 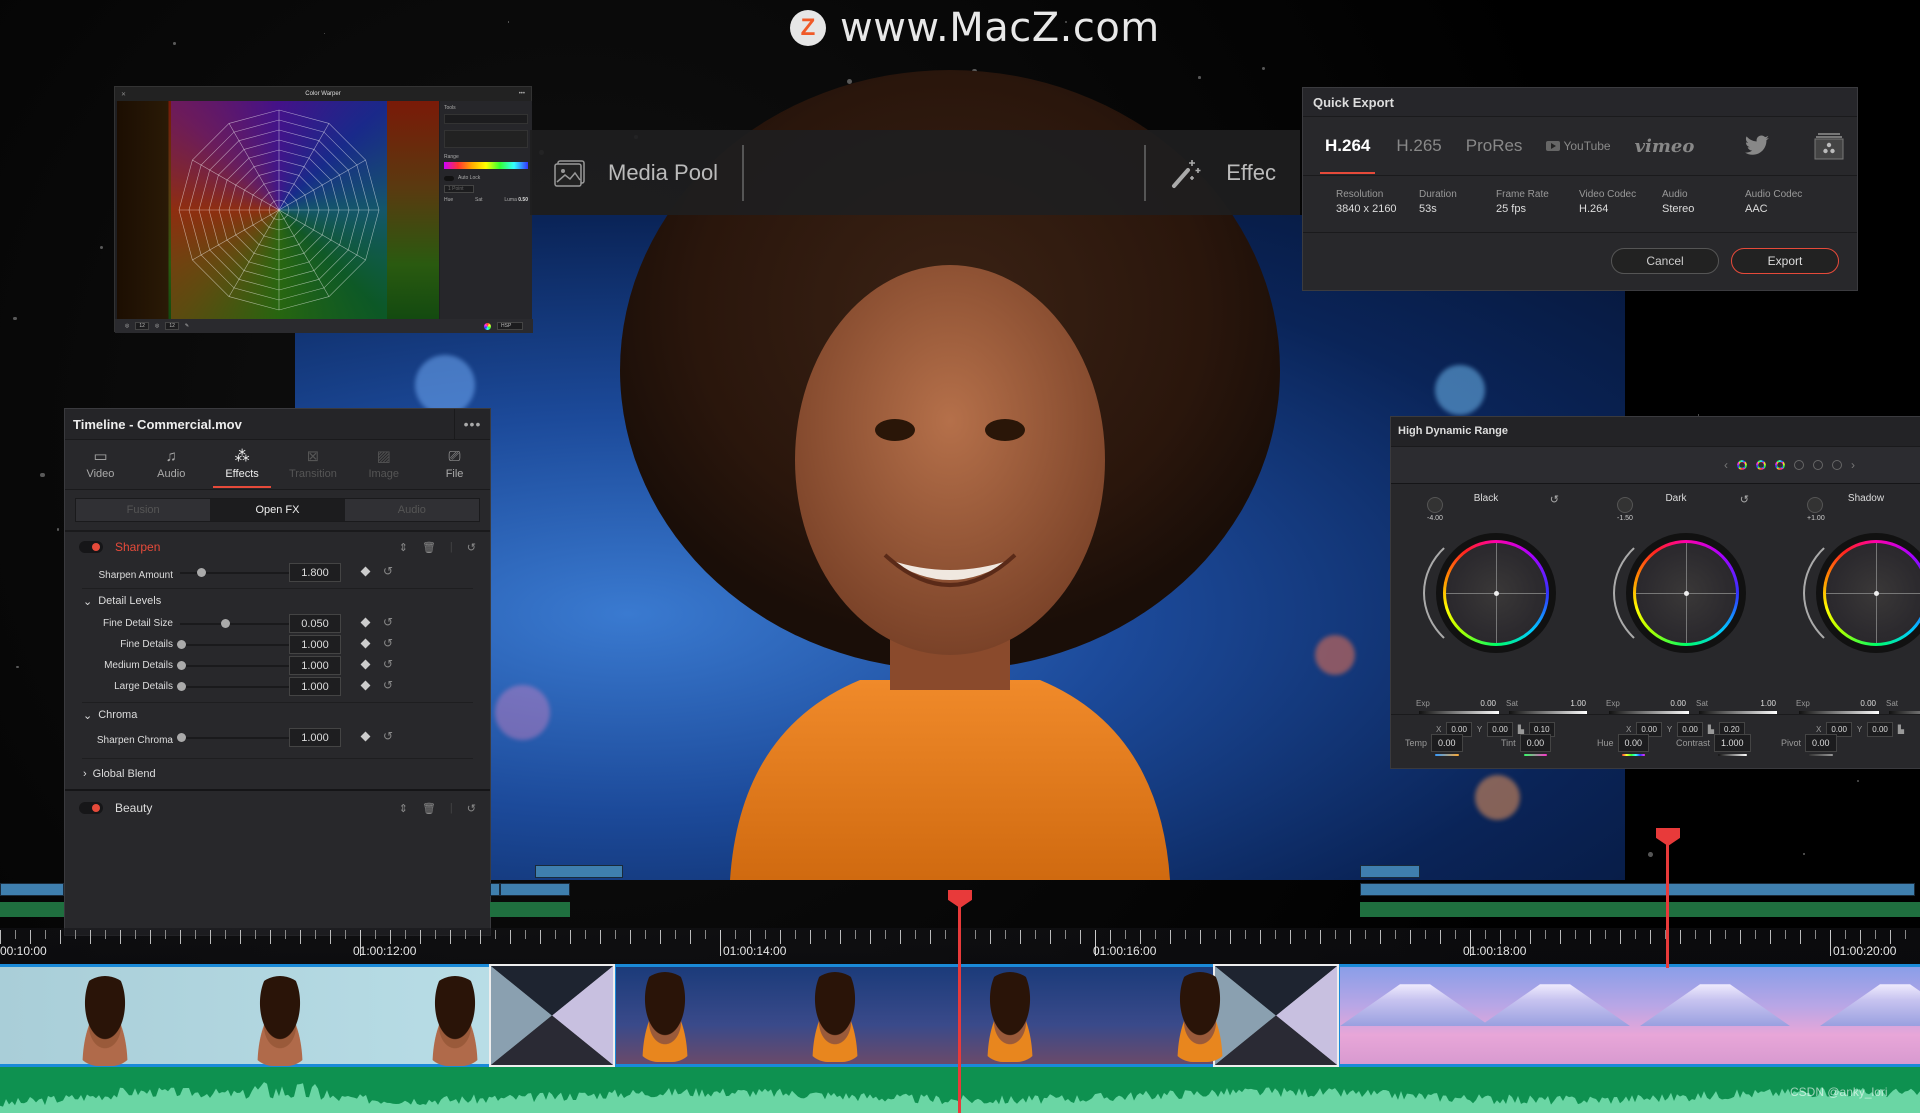 I want to click on tab-h264: H.264, so click(x=1347, y=146).